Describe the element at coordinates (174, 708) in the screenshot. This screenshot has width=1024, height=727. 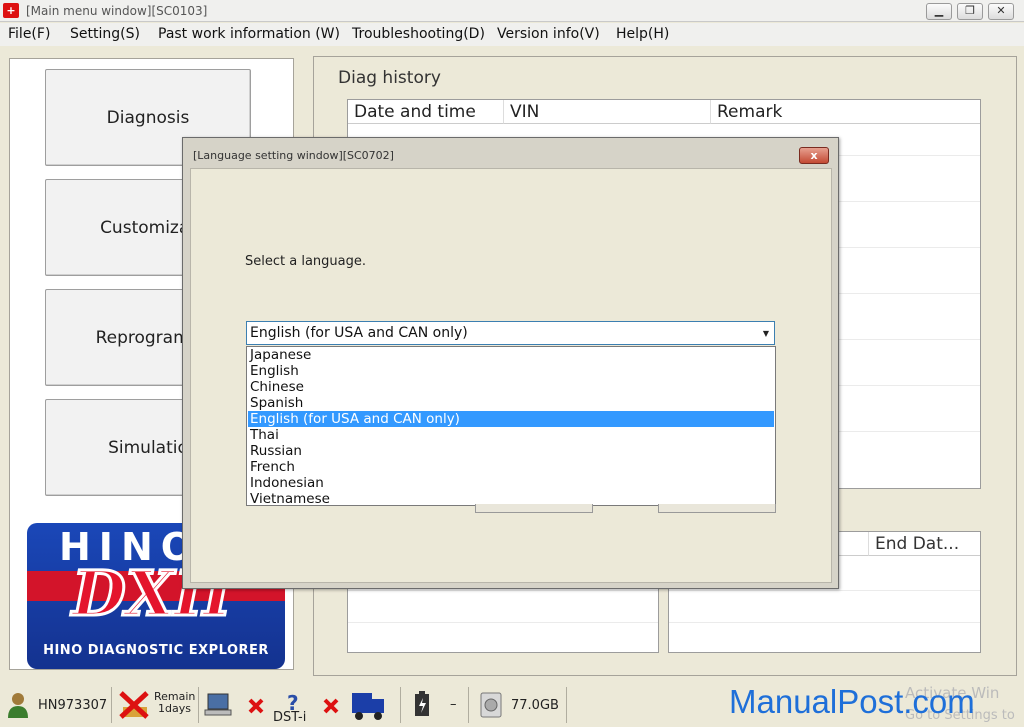
I see `remain-days: 1days` at that location.